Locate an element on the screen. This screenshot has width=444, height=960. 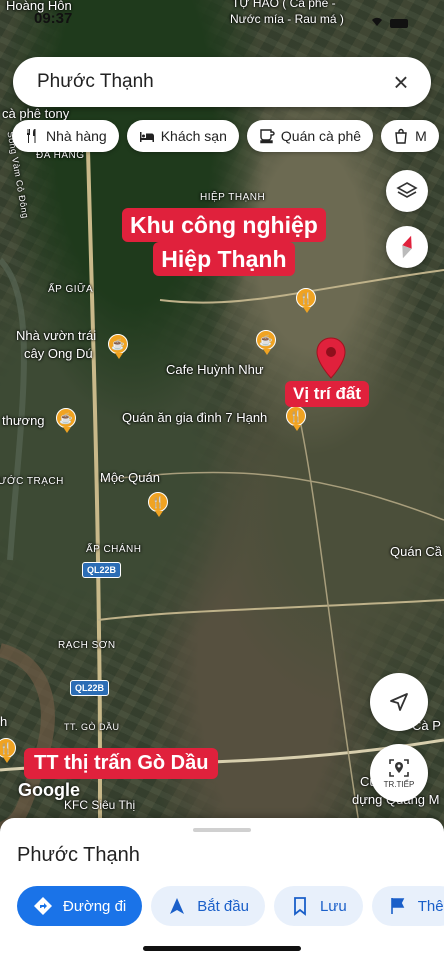
action-label: Thê is located at coordinates (430, 906).